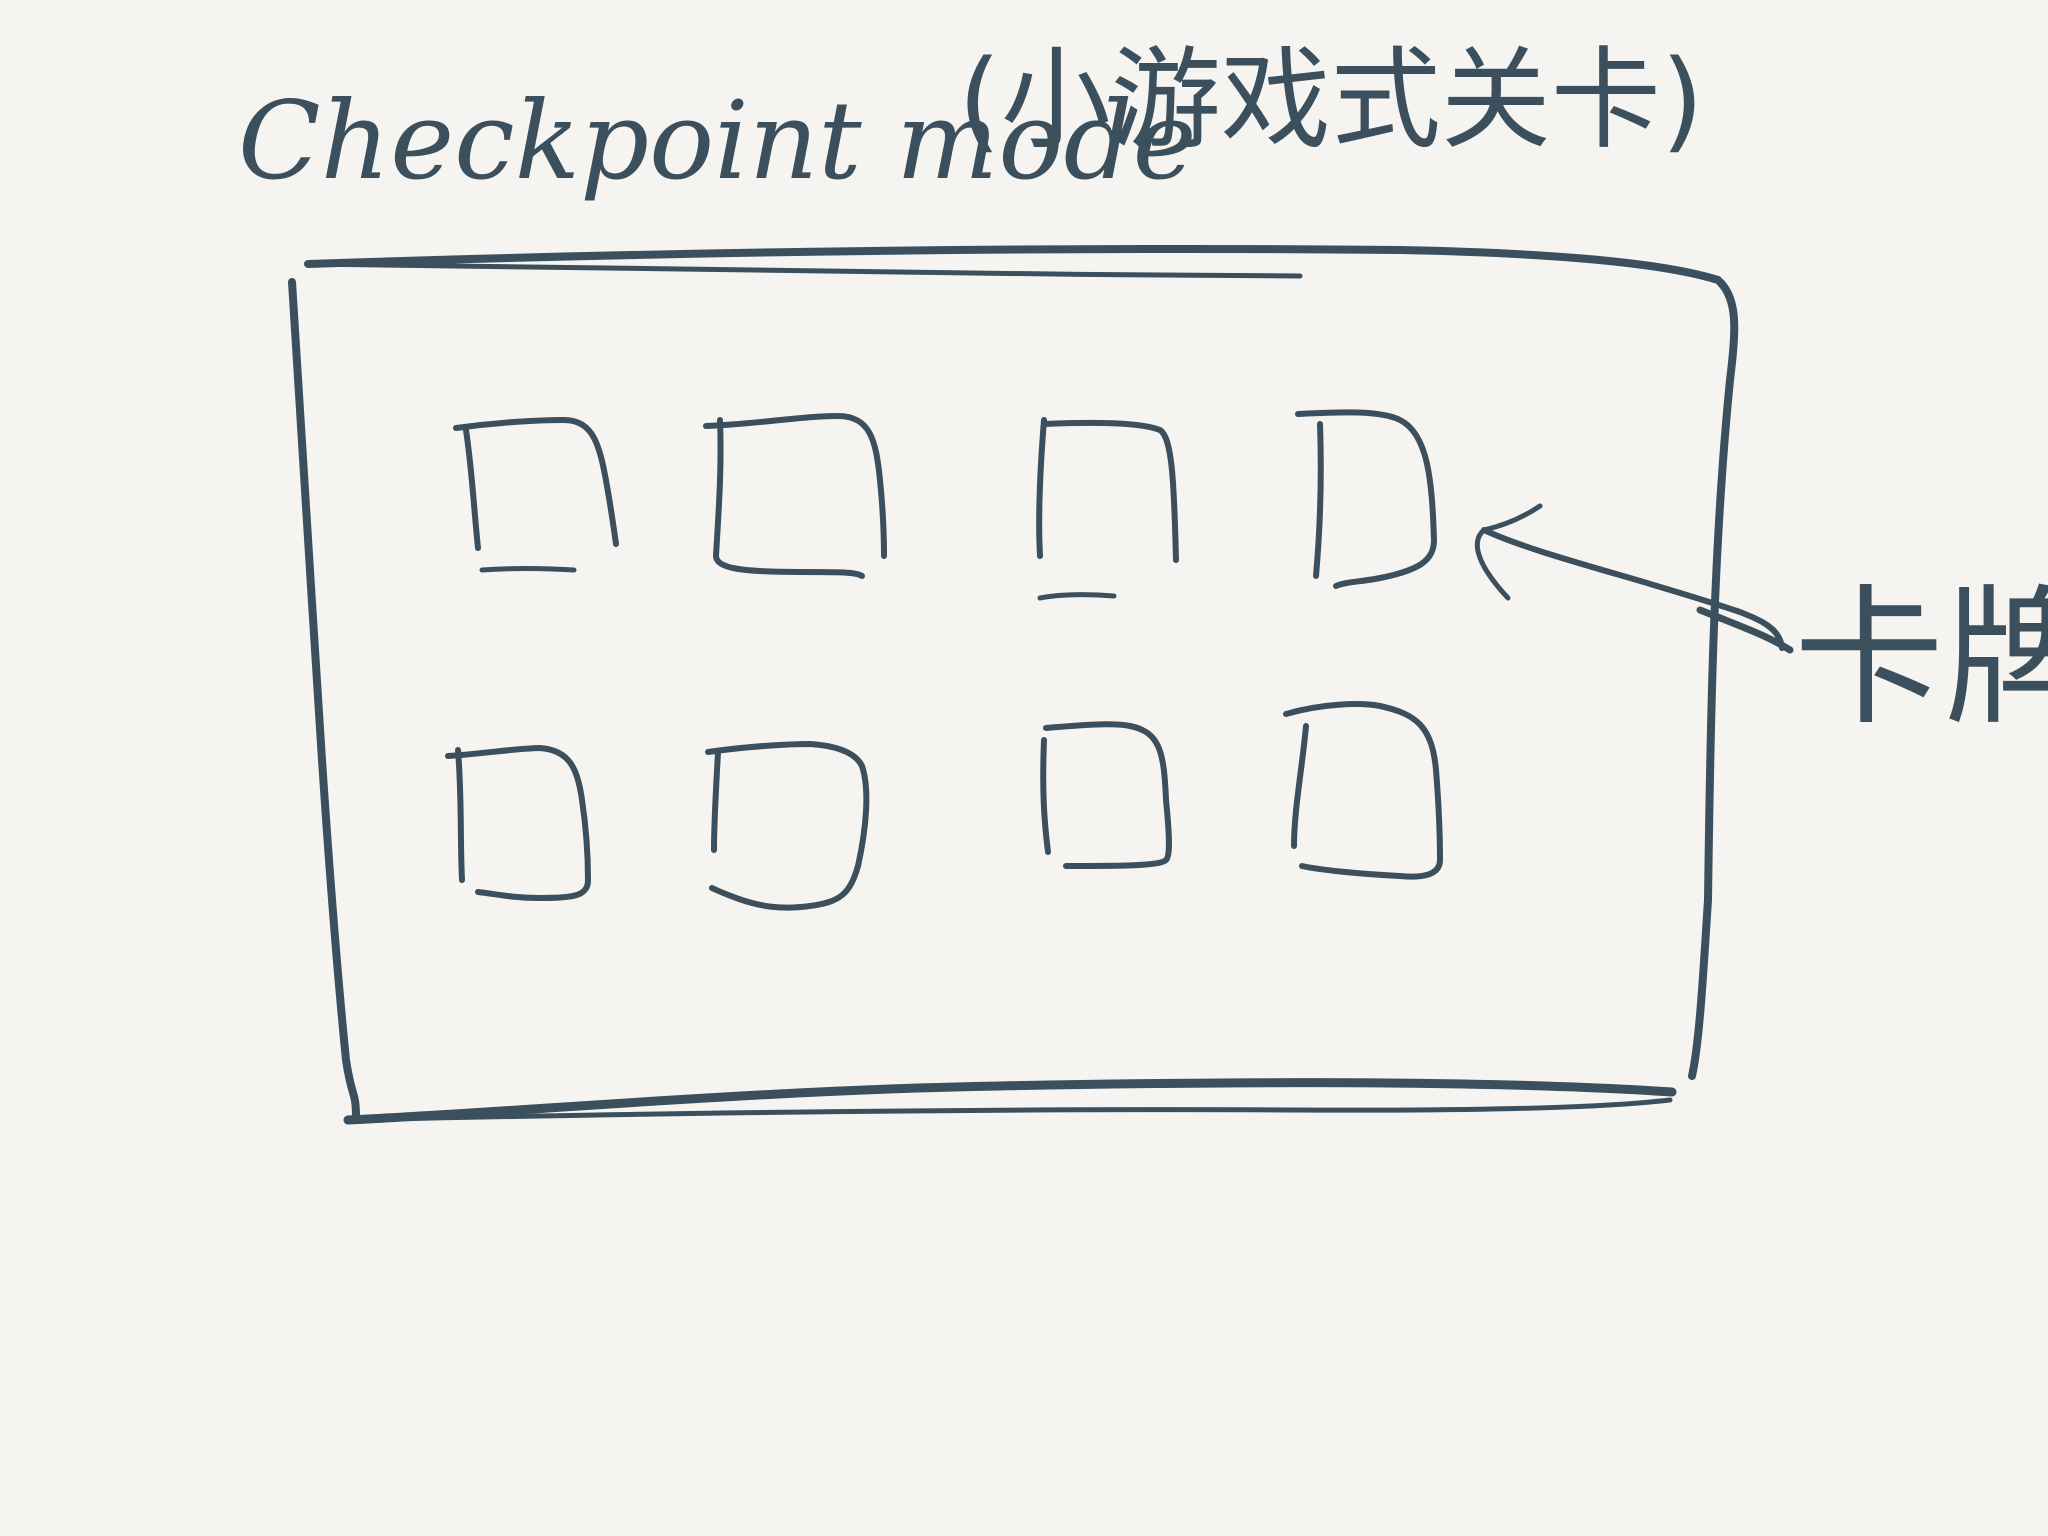 The height and width of the screenshot is (1536, 2048). I want to click on annotation-arrow, so click(1634, 578).